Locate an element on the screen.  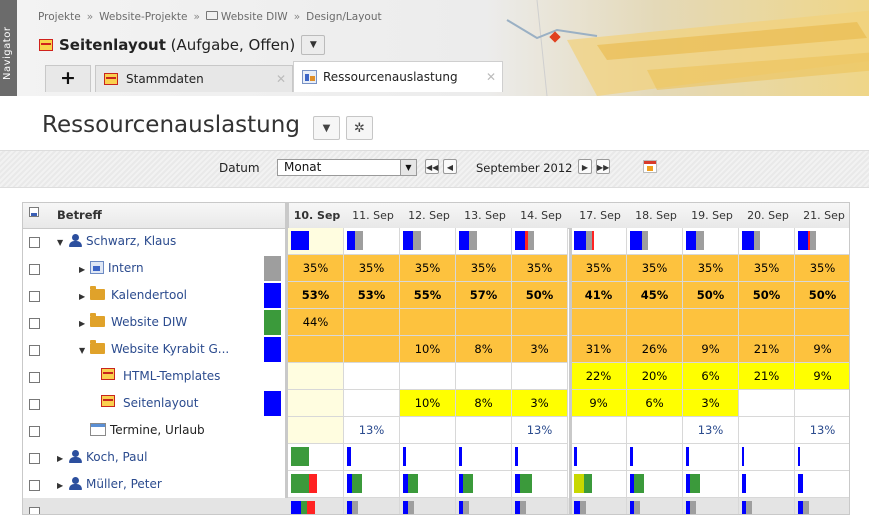
tab-stammdaten: Stammdaten ✕ is located at coordinates (194, 78).